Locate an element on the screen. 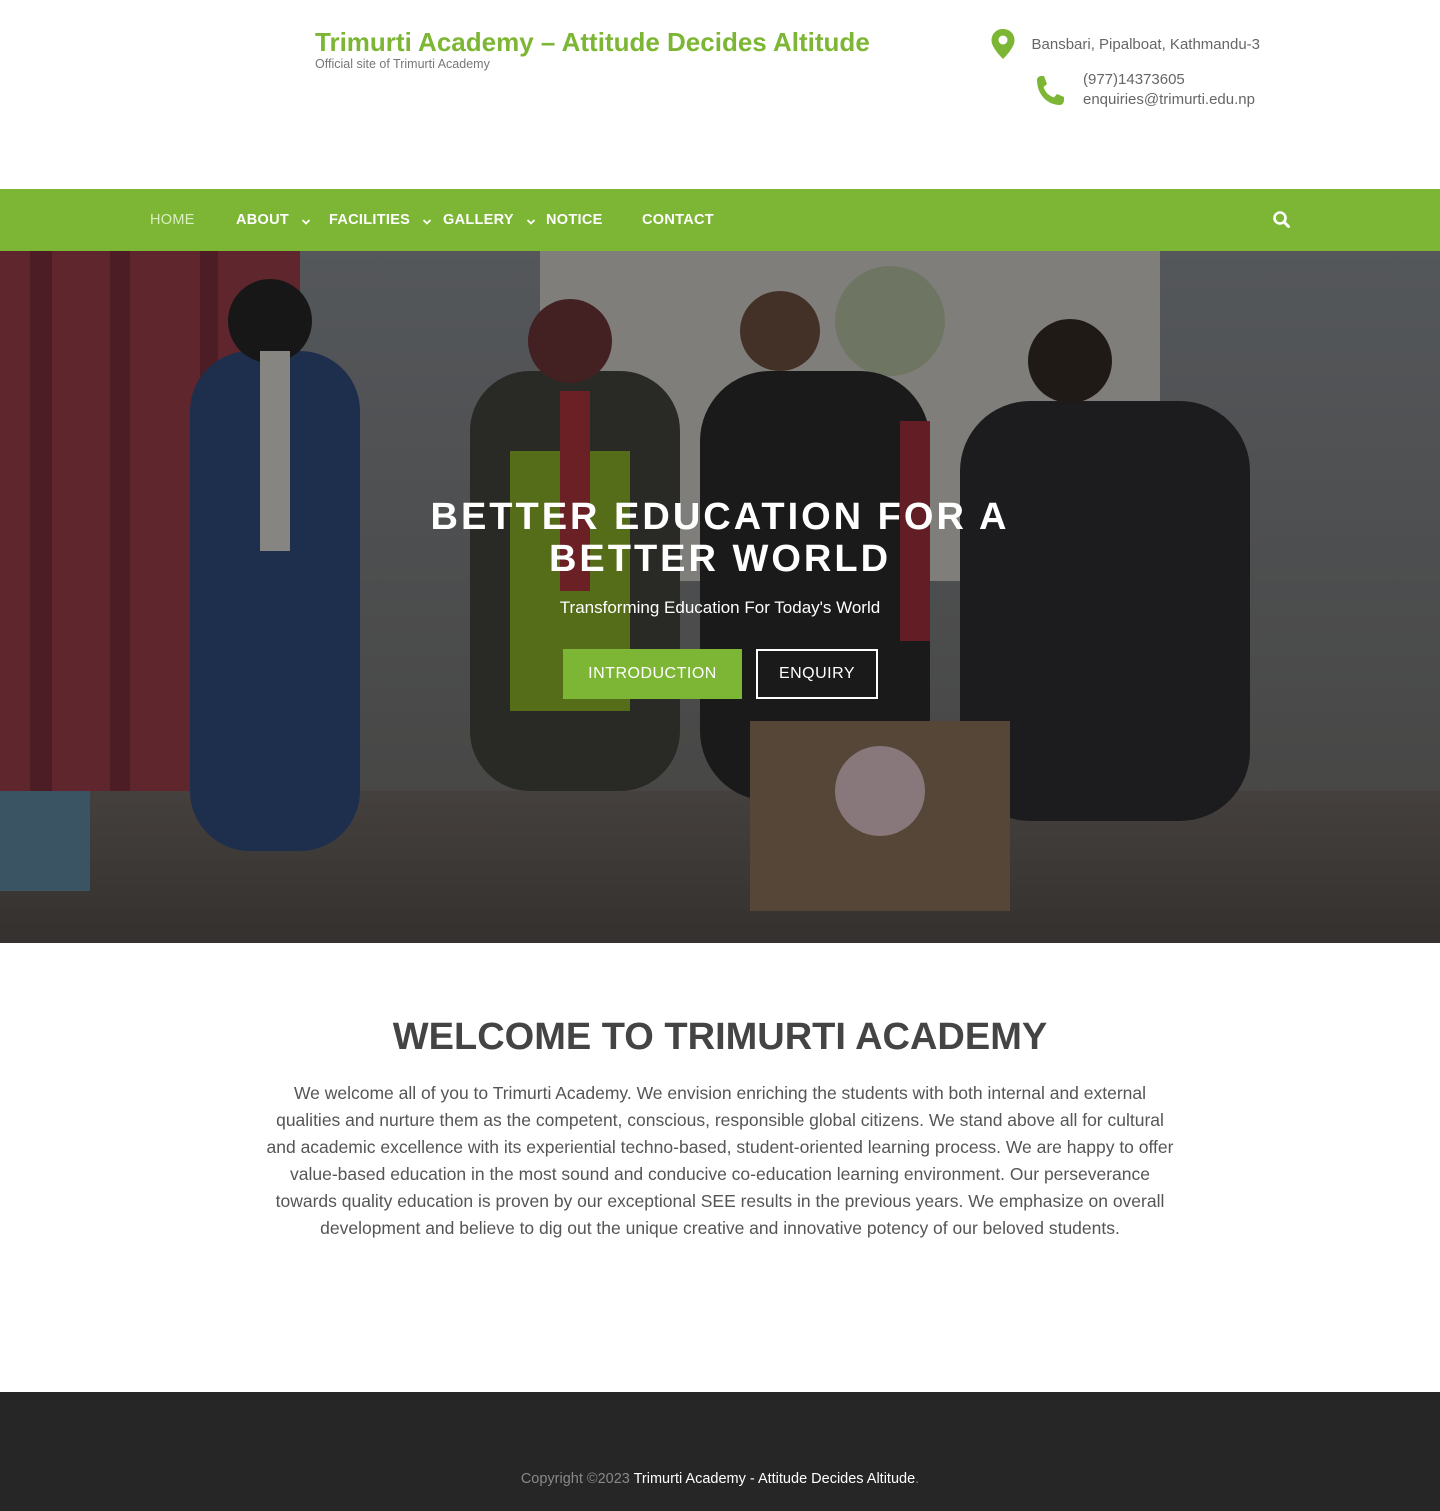 The height and width of the screenshot is (1511, 1440). nav-item-label: NOTICE is located at coordinates (574, 220).